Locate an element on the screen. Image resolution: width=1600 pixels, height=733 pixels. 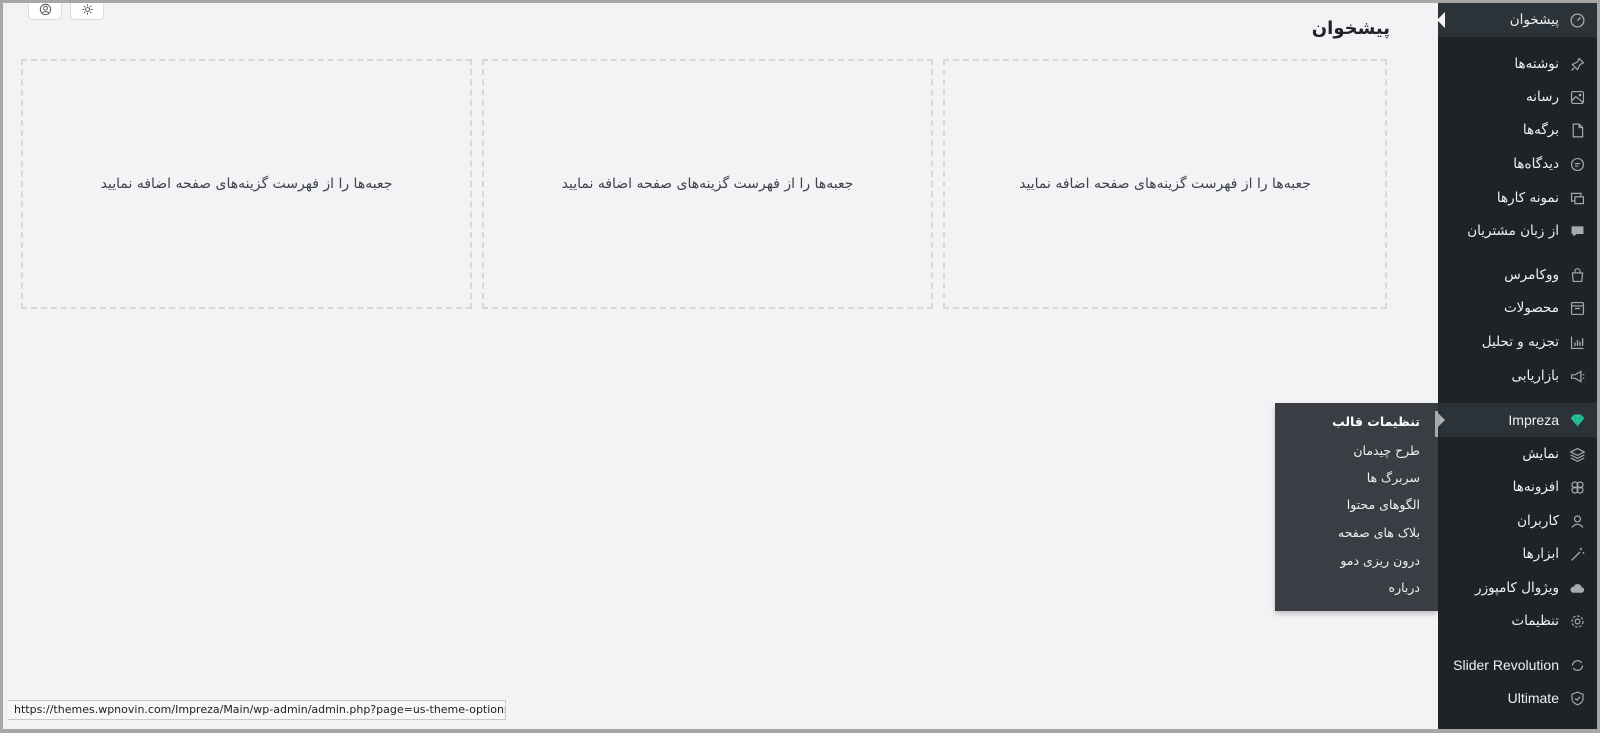
sidebar-item-posts: نوشته‌ها is located at coordinates (1519, 64).